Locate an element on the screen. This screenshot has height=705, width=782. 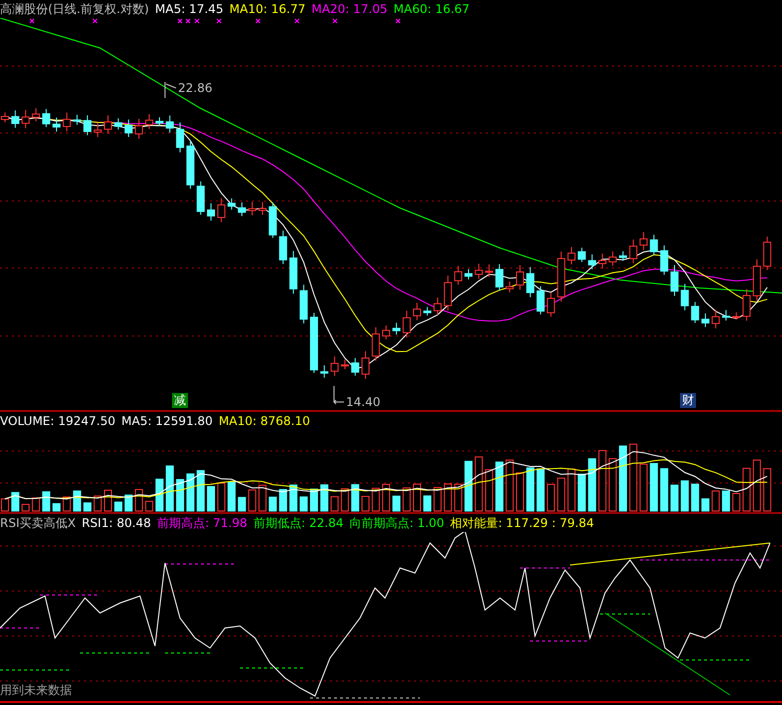
footer-note: 用到未来数据 is located at coordinates (36, 690).